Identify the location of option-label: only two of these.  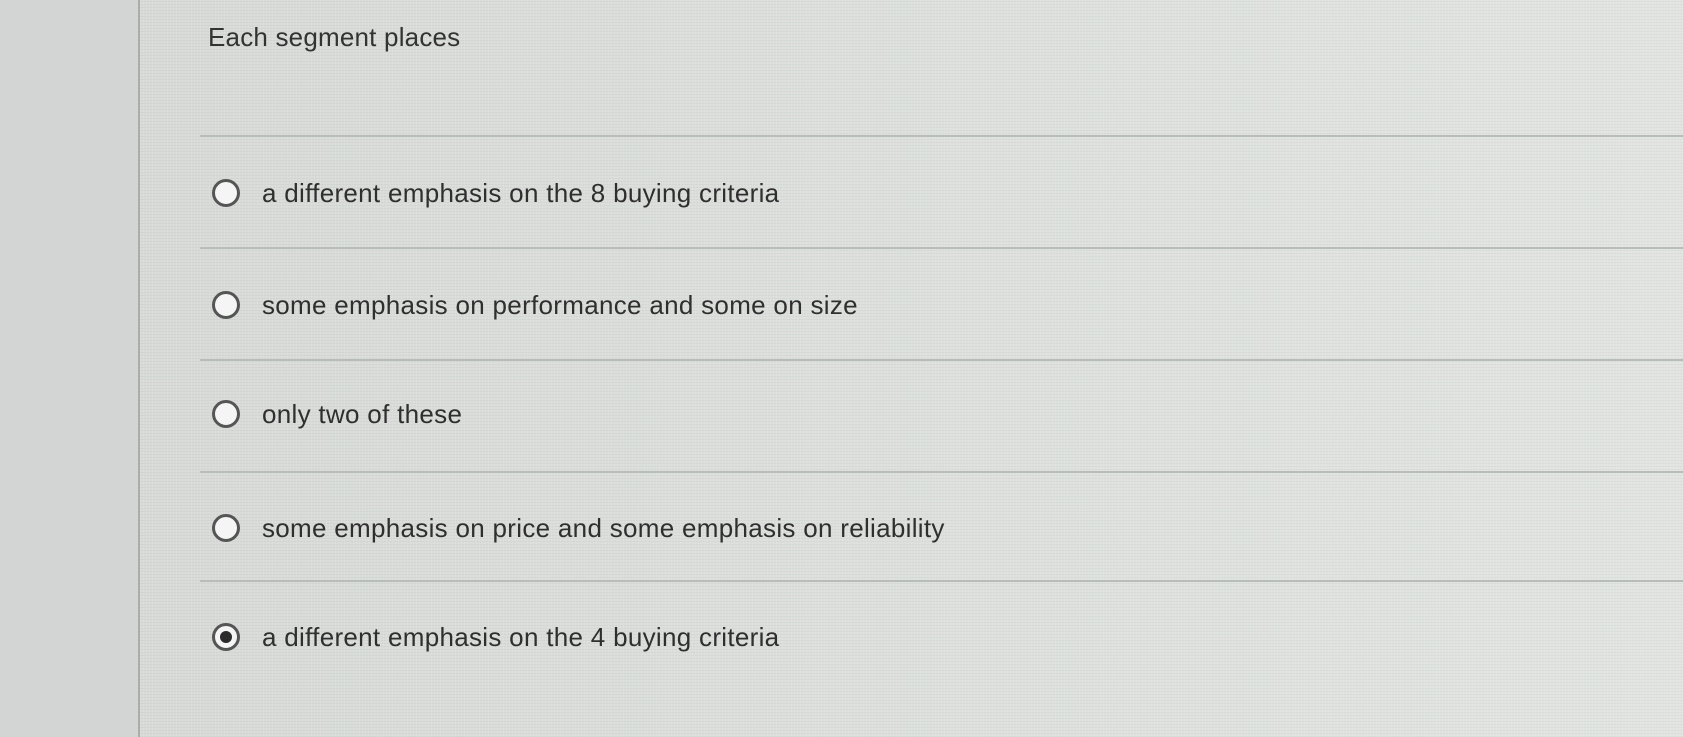
(362, 413).